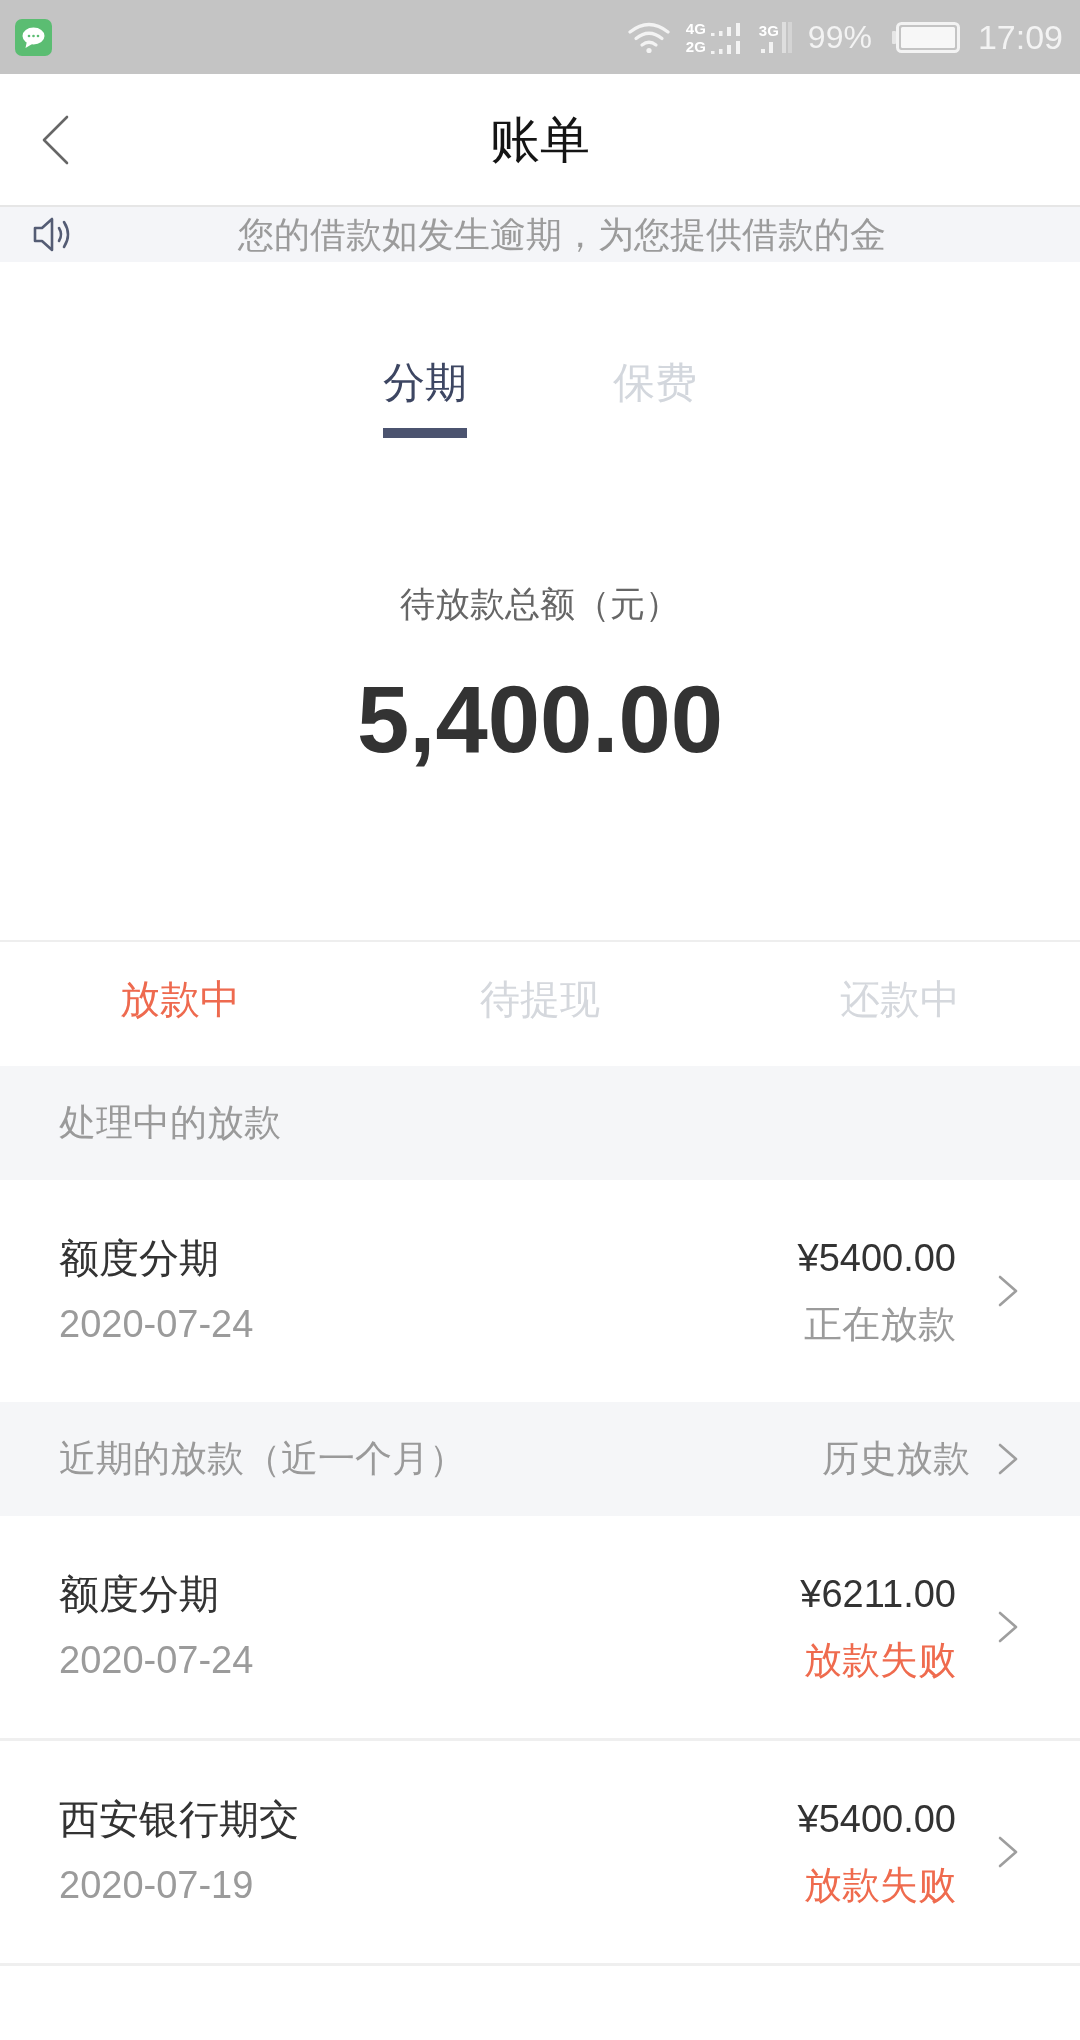  I want to click on loan-name: 西安银行期交, so click(179, 1819).